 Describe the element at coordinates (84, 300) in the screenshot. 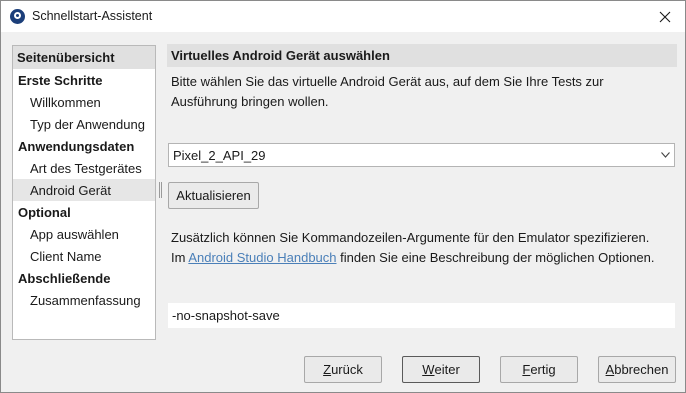

I see `sidebar-item-summary: Zusammenfassung` at that location.